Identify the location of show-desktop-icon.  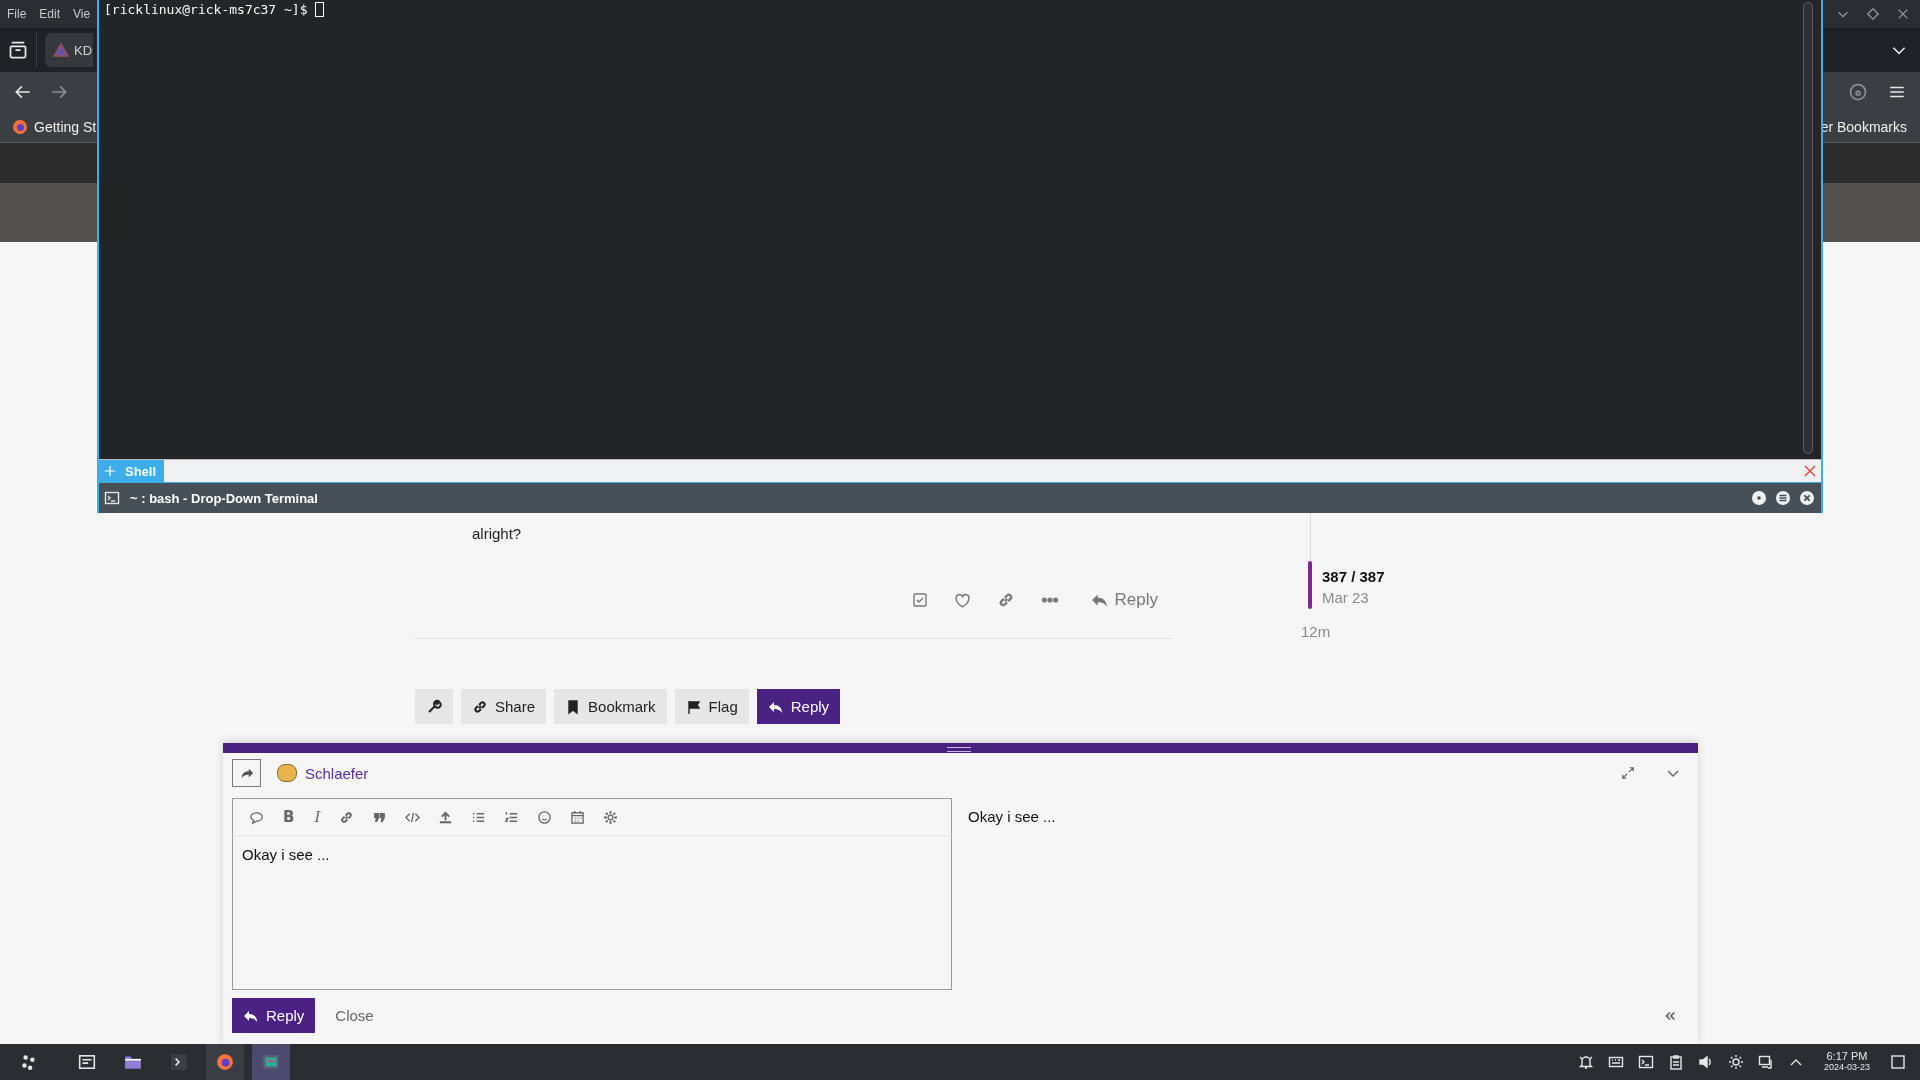
(1898, 1062).